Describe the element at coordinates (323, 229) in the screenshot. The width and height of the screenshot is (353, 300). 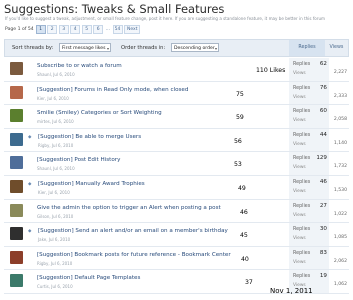
I see `replies-count: 30` at that location.